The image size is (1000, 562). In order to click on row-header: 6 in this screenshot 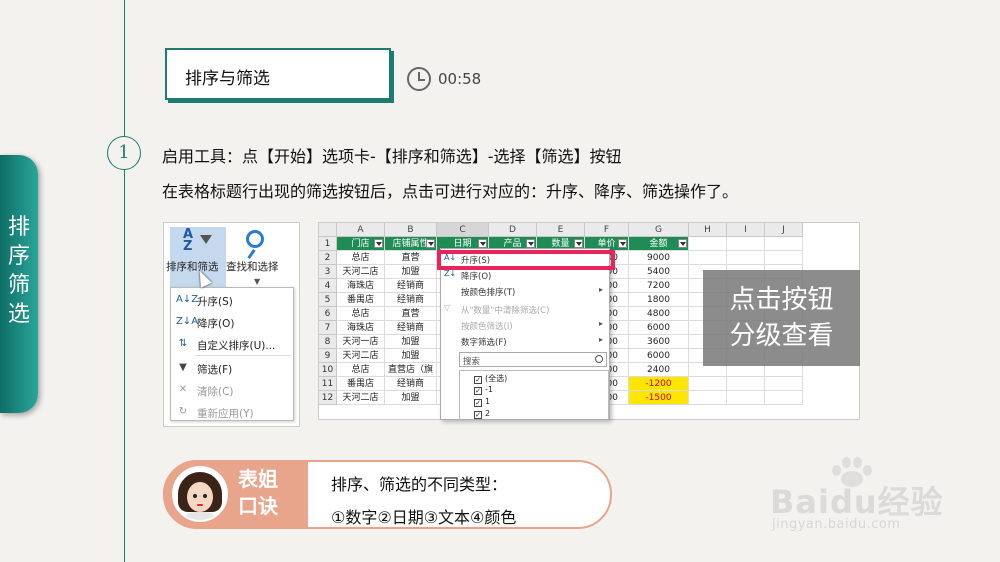, I will do `click(328, 314)`.